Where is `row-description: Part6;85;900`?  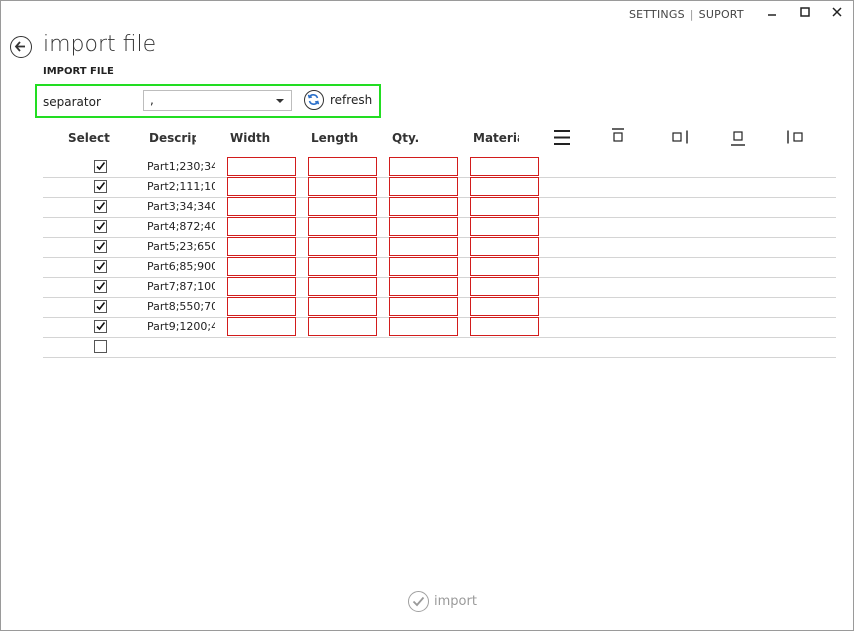
row-description: Part6;85;900 is located at coordinates (181, 266).